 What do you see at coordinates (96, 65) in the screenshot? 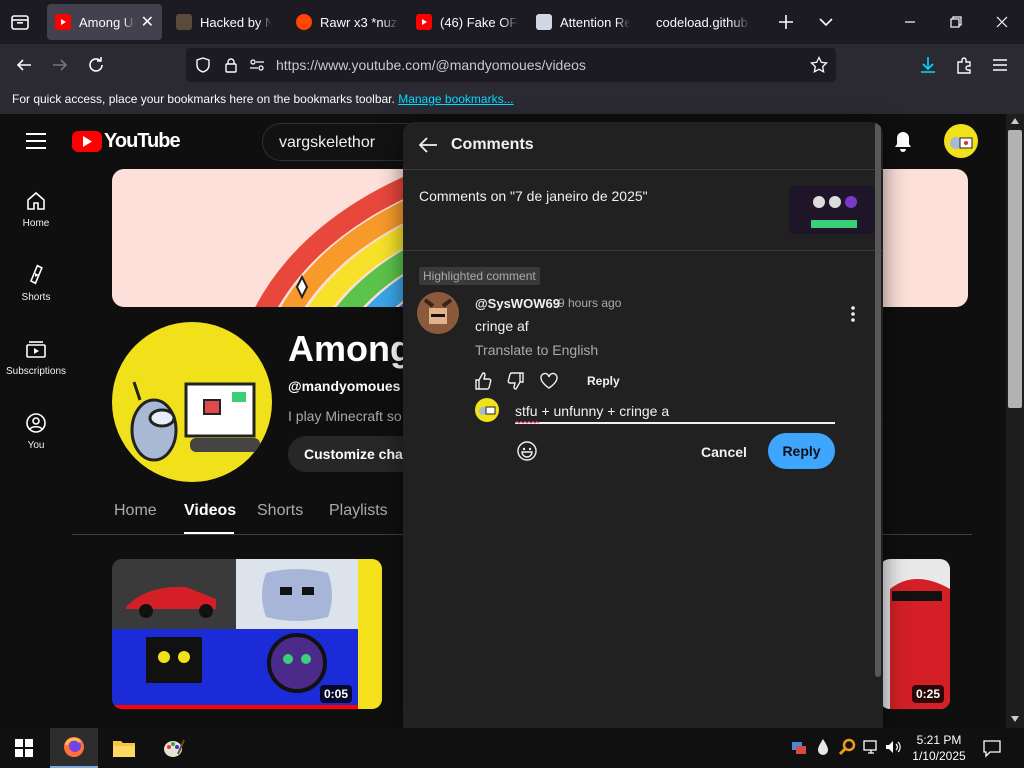
I see `reload-icon` at bounding box center [96, 65].